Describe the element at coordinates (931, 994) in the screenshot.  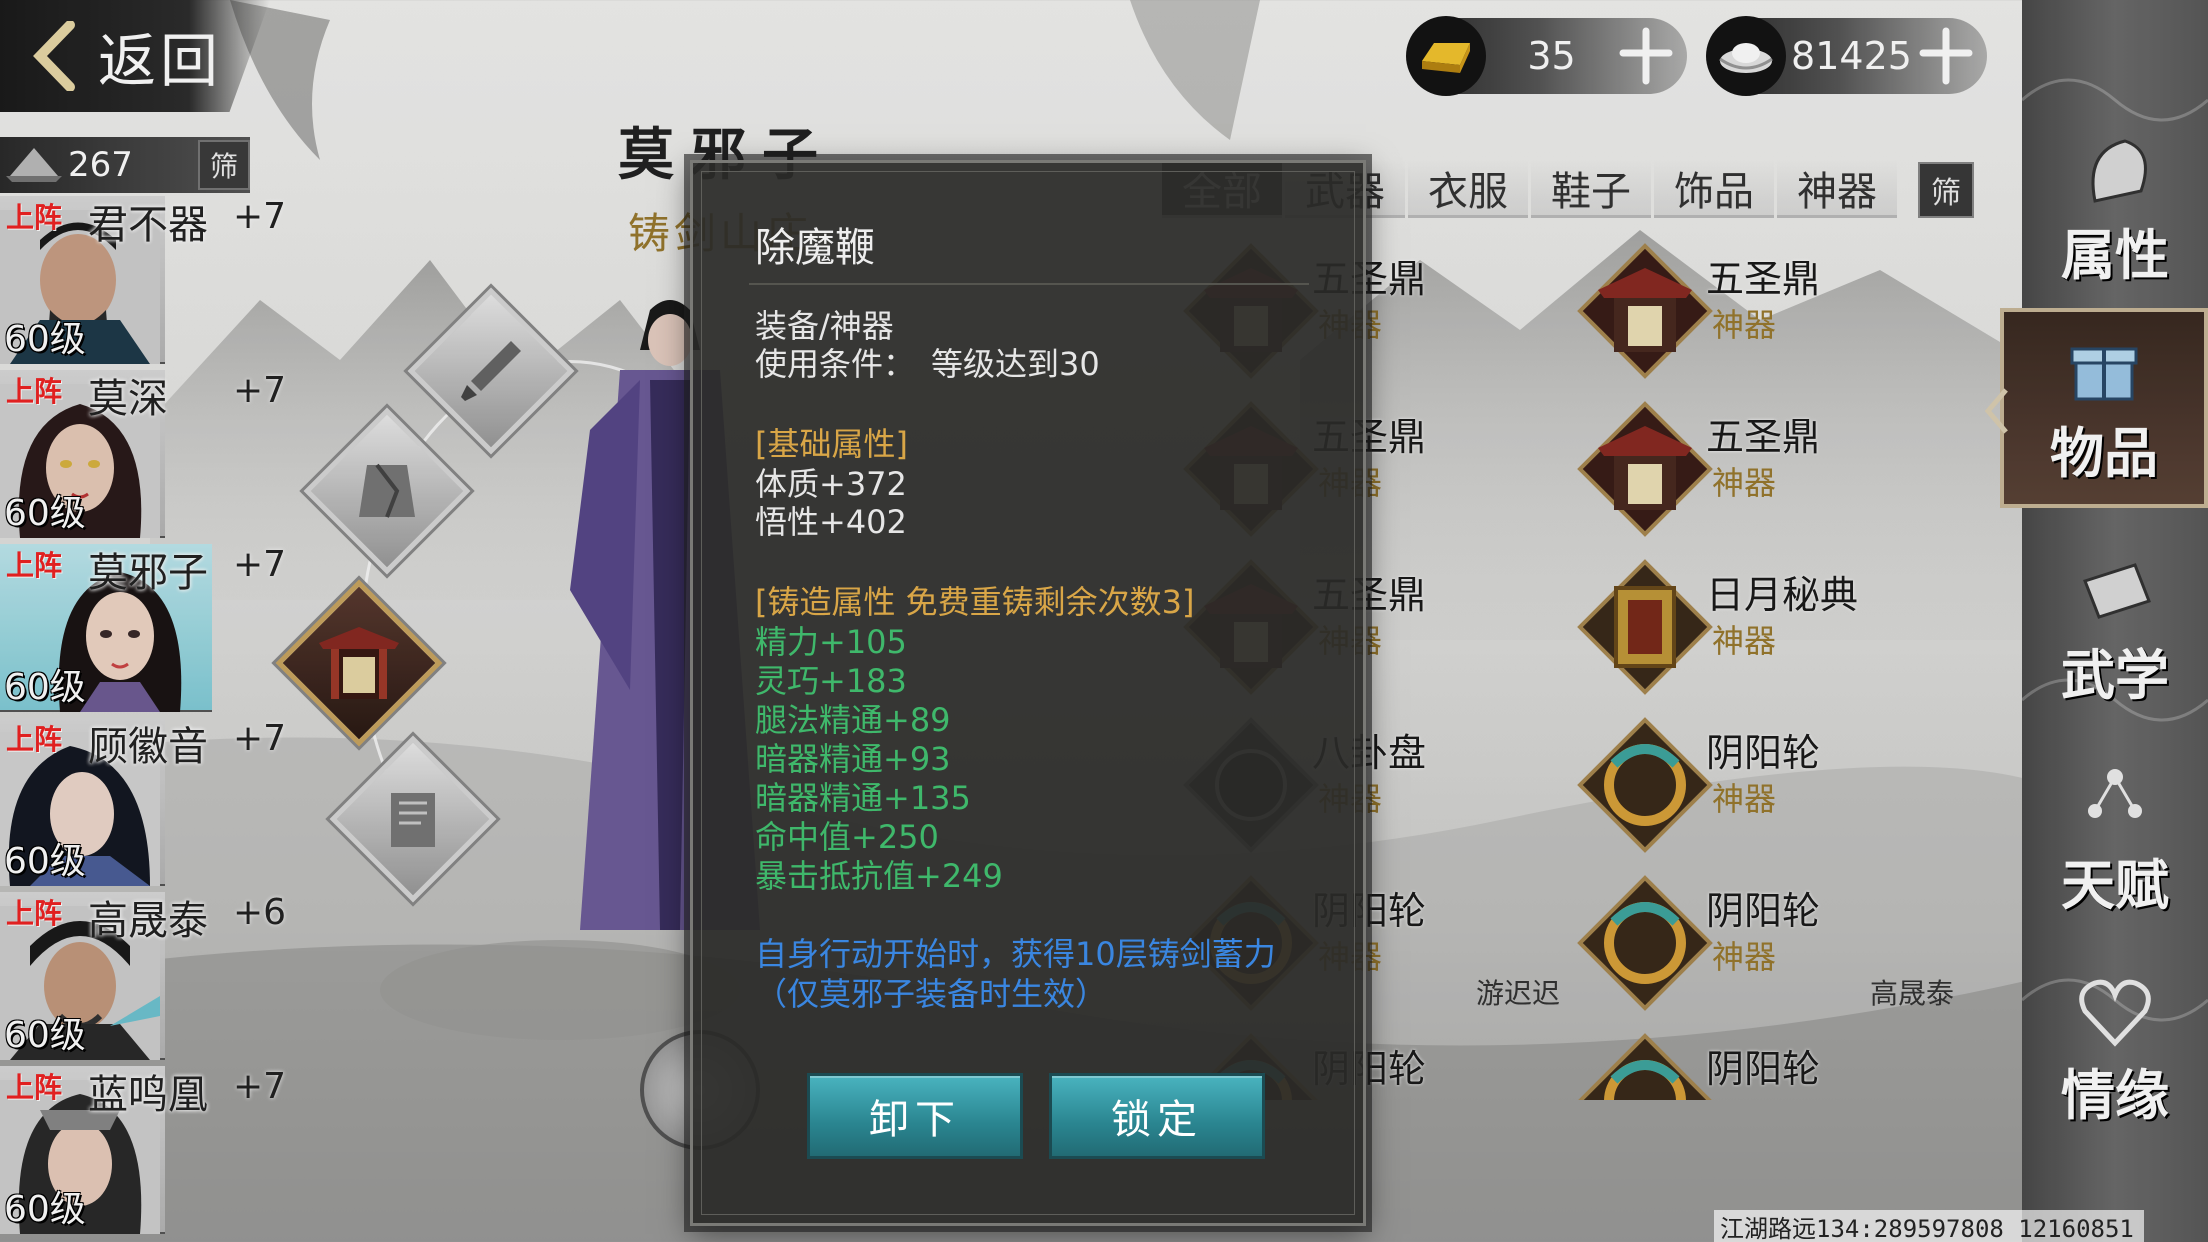
I see `special-effect-note: （仅莫邪子装备时生效）` at that location.